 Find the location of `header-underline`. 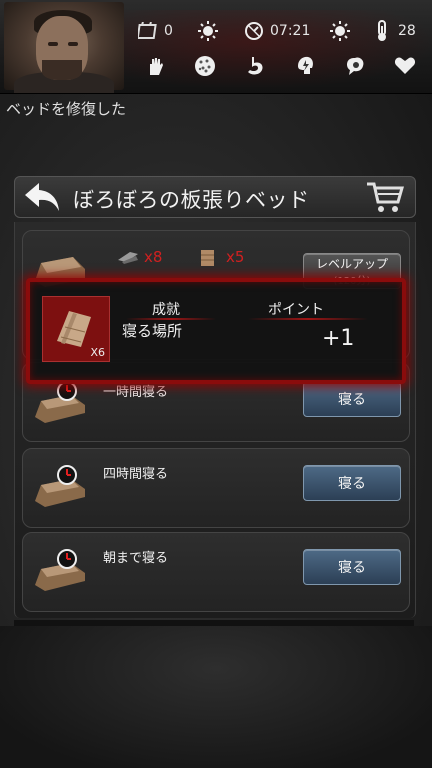

header-underline is located at coordinates (308, 319).